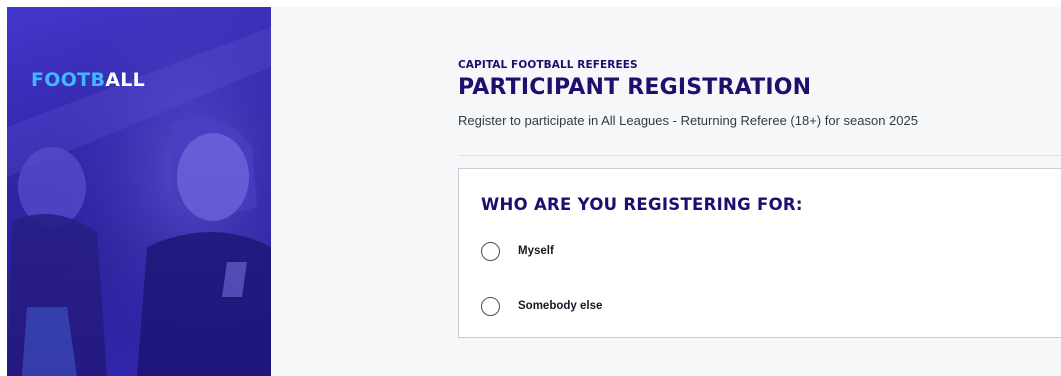  Describe the element at coordinates (536, 251) in the screenshot. I see `option-label: Myself` at that location.